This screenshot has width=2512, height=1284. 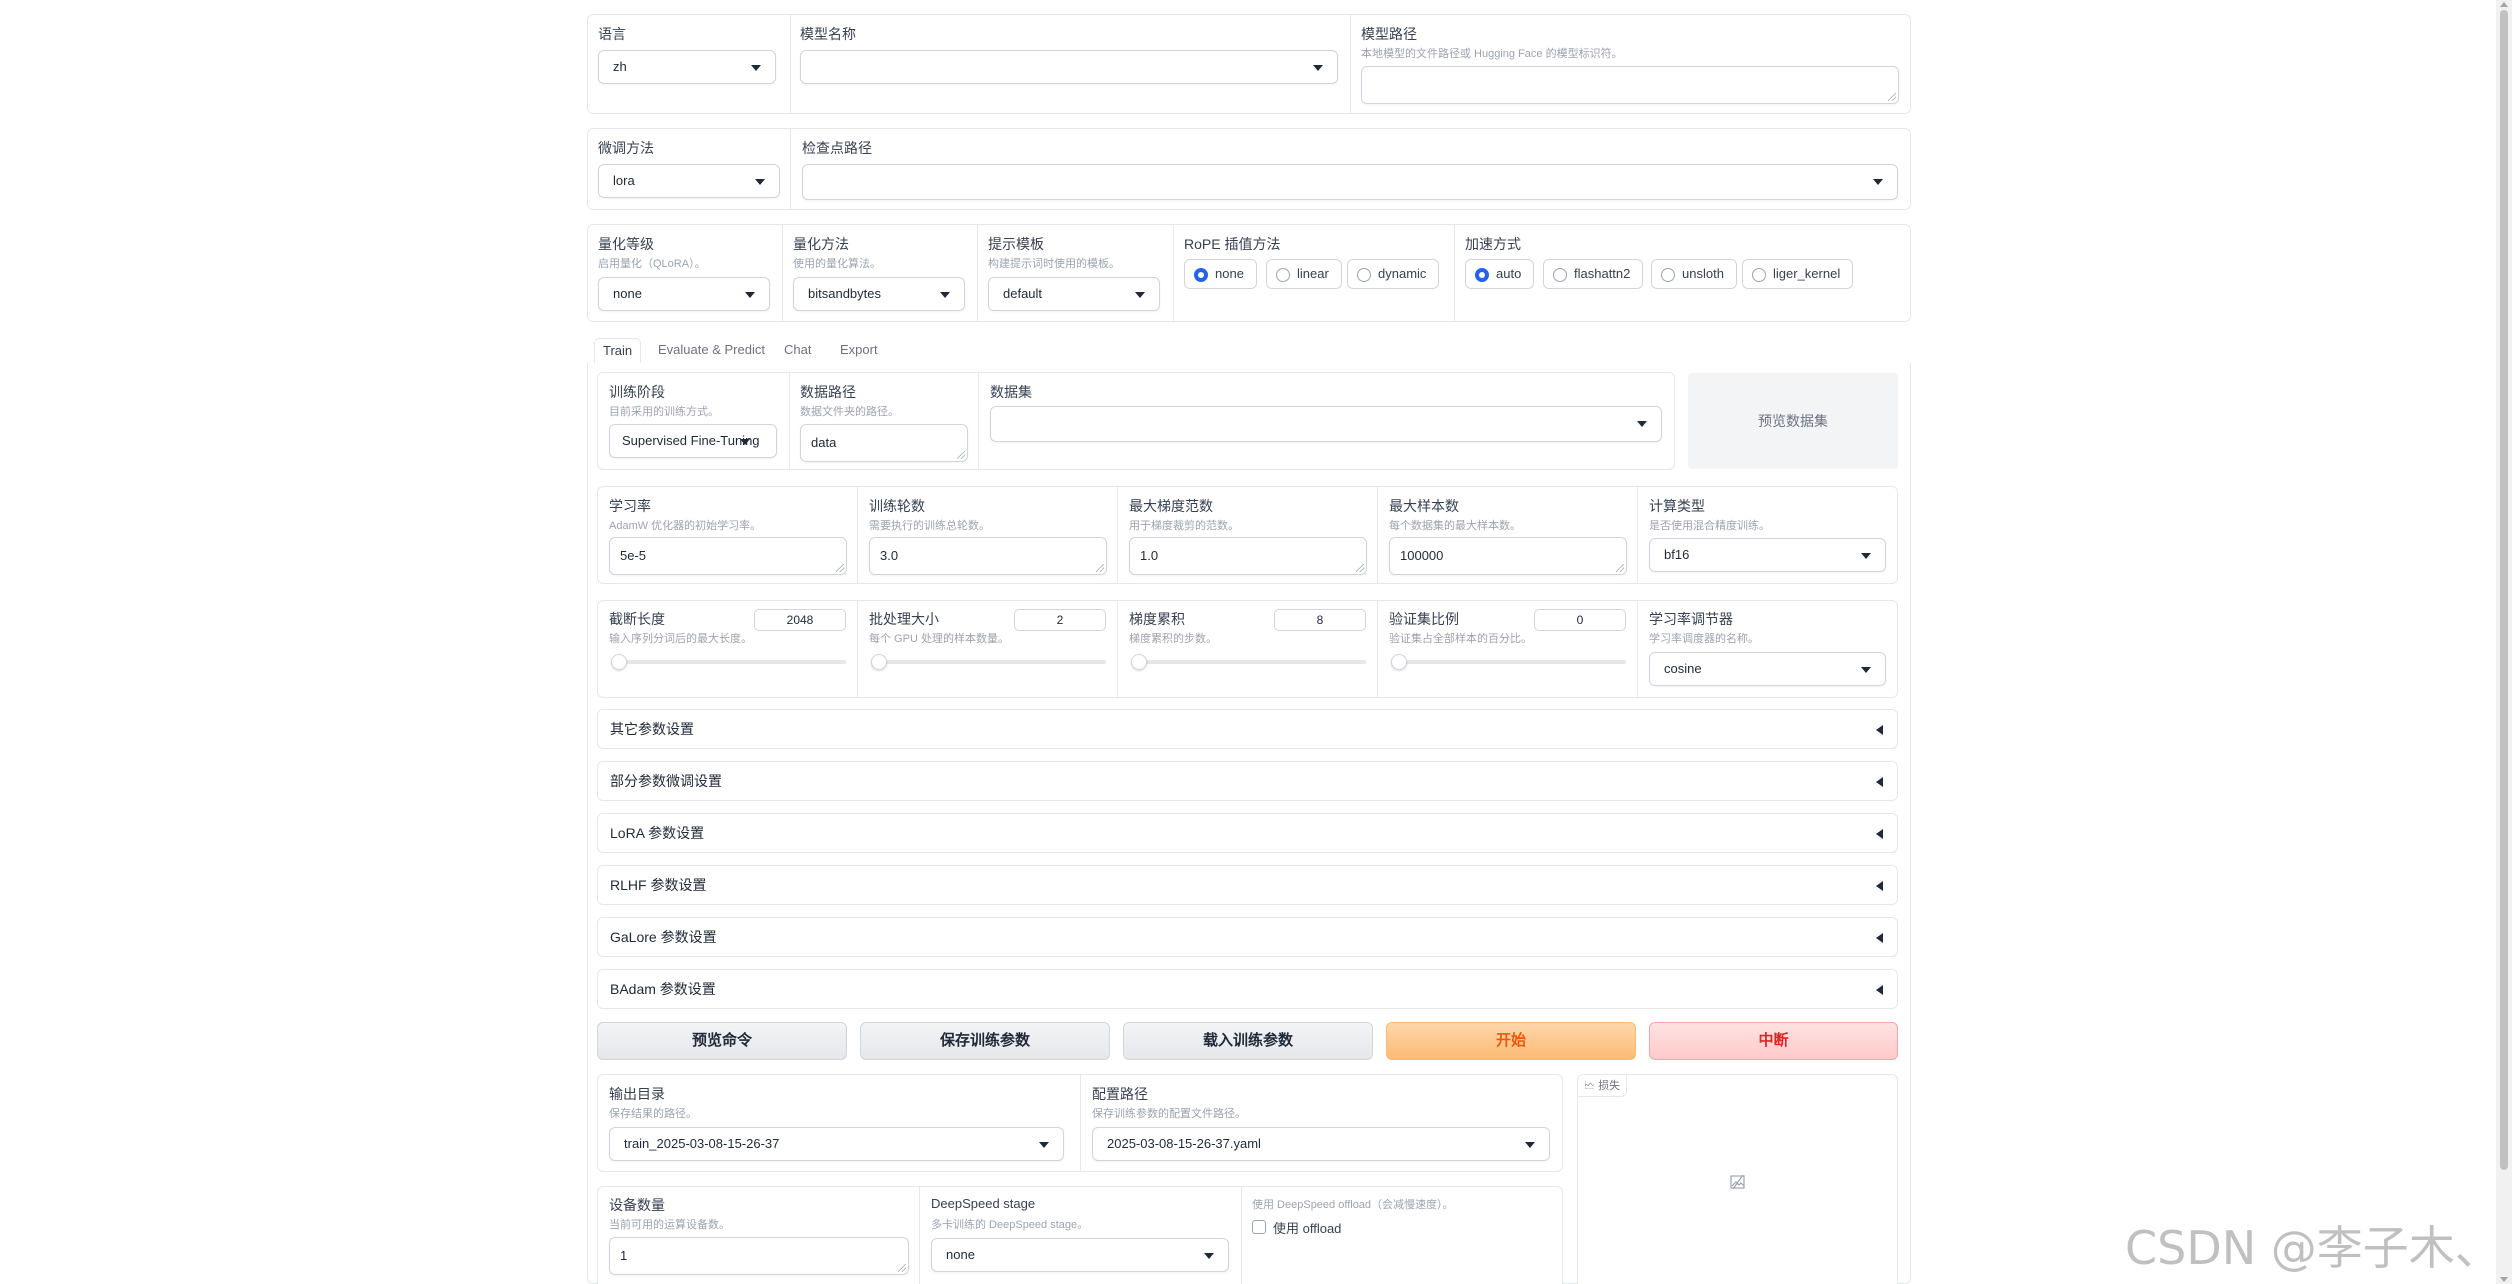 I want to click on accordion-title: 部分参数微调设置, so click(x=666, y=781).